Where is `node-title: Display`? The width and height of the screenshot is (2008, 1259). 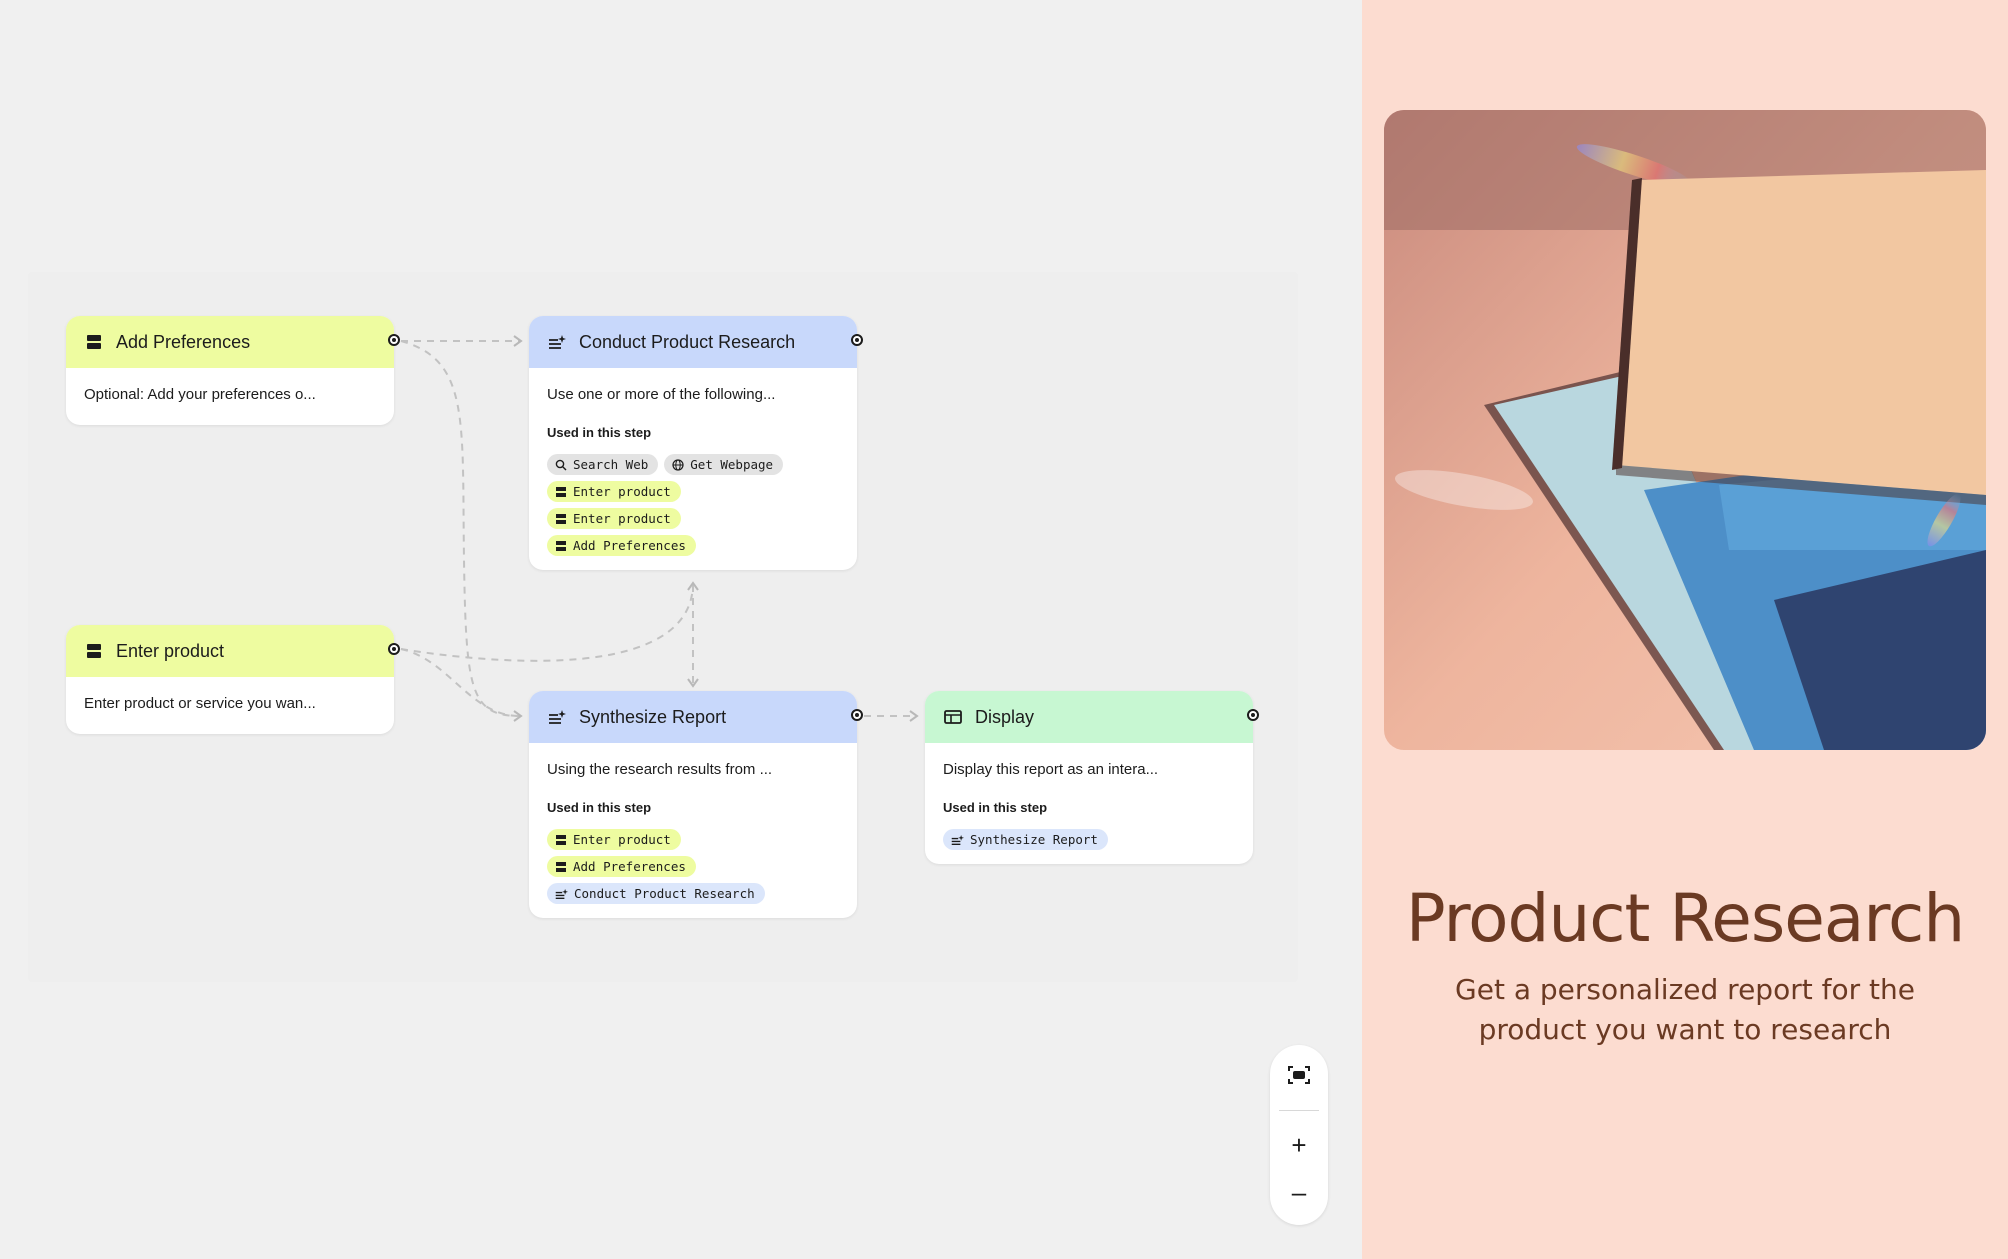 node-title: Display is located at coordinates (1005, 716).